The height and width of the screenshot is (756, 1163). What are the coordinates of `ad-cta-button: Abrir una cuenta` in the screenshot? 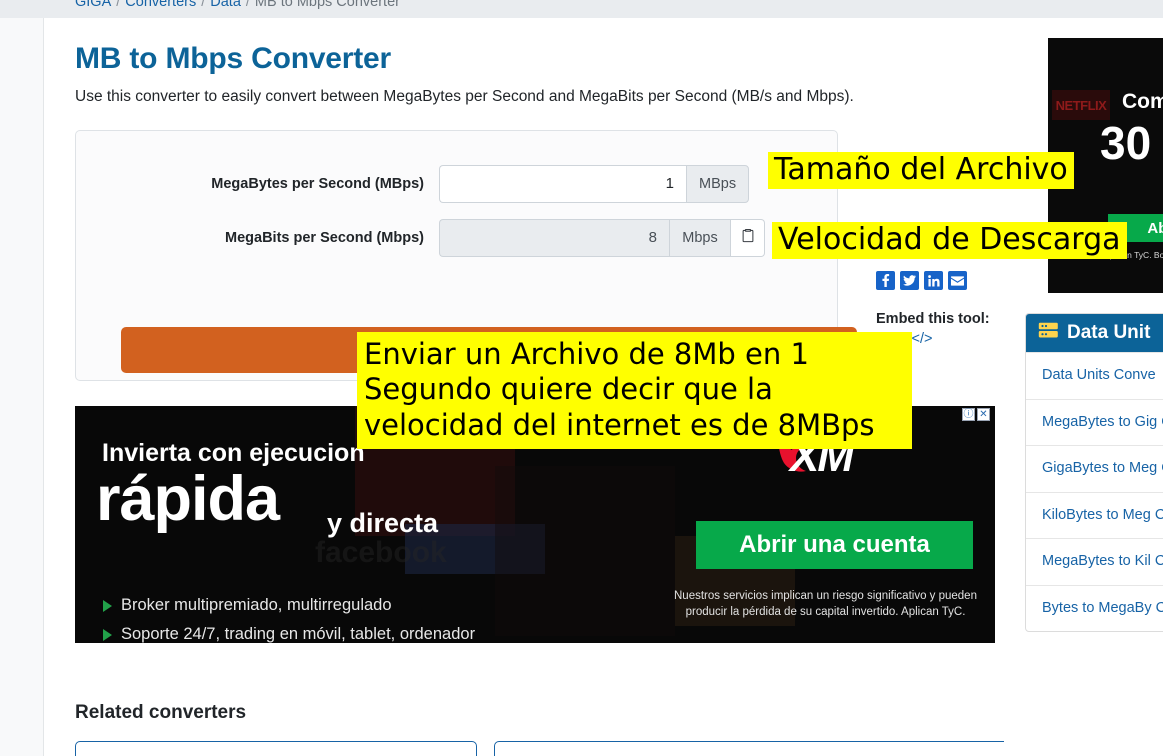 It's located at (834, 545).